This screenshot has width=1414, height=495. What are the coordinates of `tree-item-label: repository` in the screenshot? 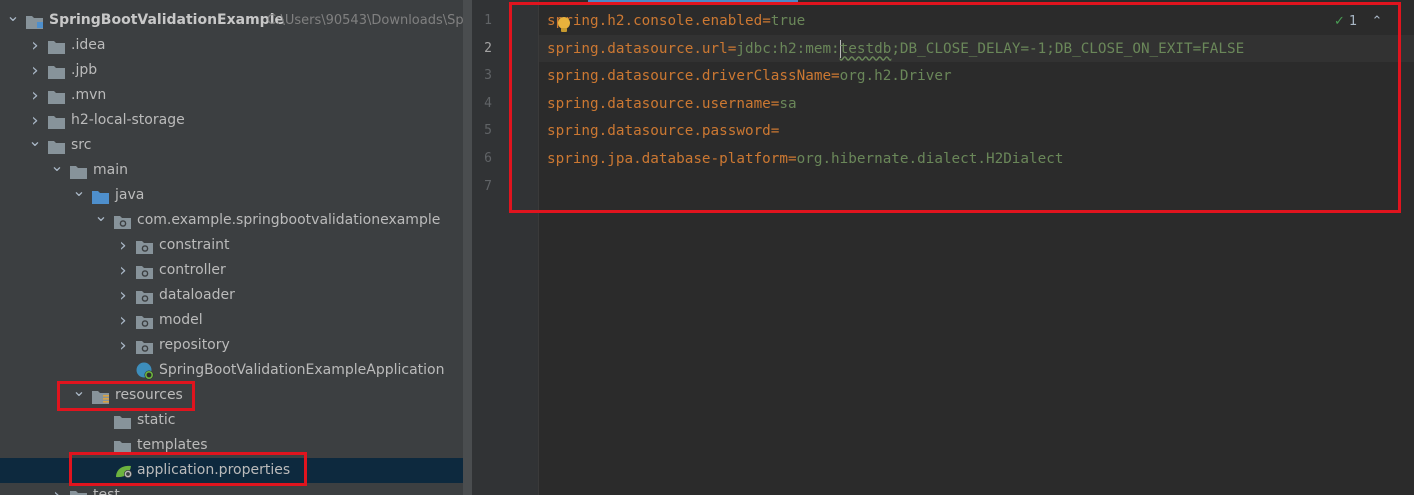 It's located at (194, 345).